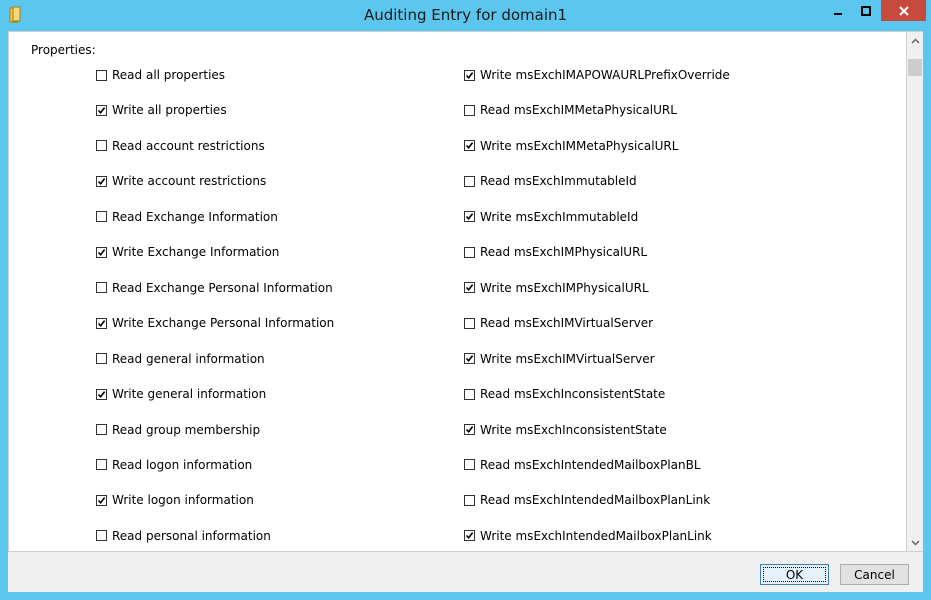 This screenshot has width=931, height=600. Describe the element at coordinates (556, 288) in the screenshot. I see `property-checkbox-row: Write msExchIMPhysicalURL` at that location.